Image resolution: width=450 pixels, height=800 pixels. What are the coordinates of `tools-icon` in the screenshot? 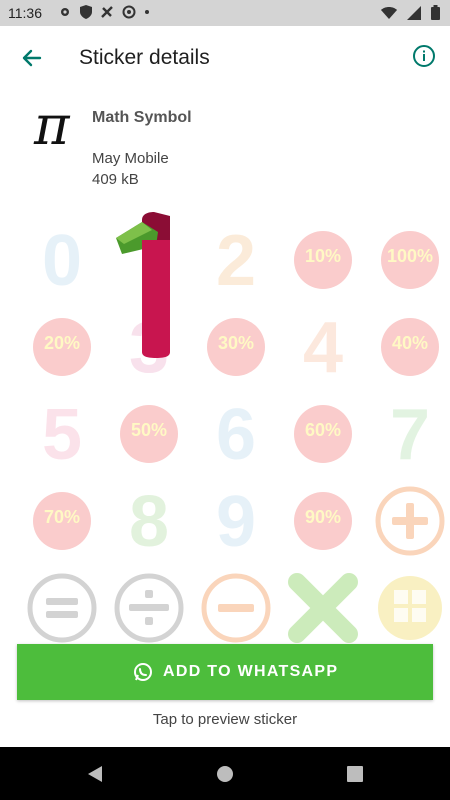 It's located at (107, 12).